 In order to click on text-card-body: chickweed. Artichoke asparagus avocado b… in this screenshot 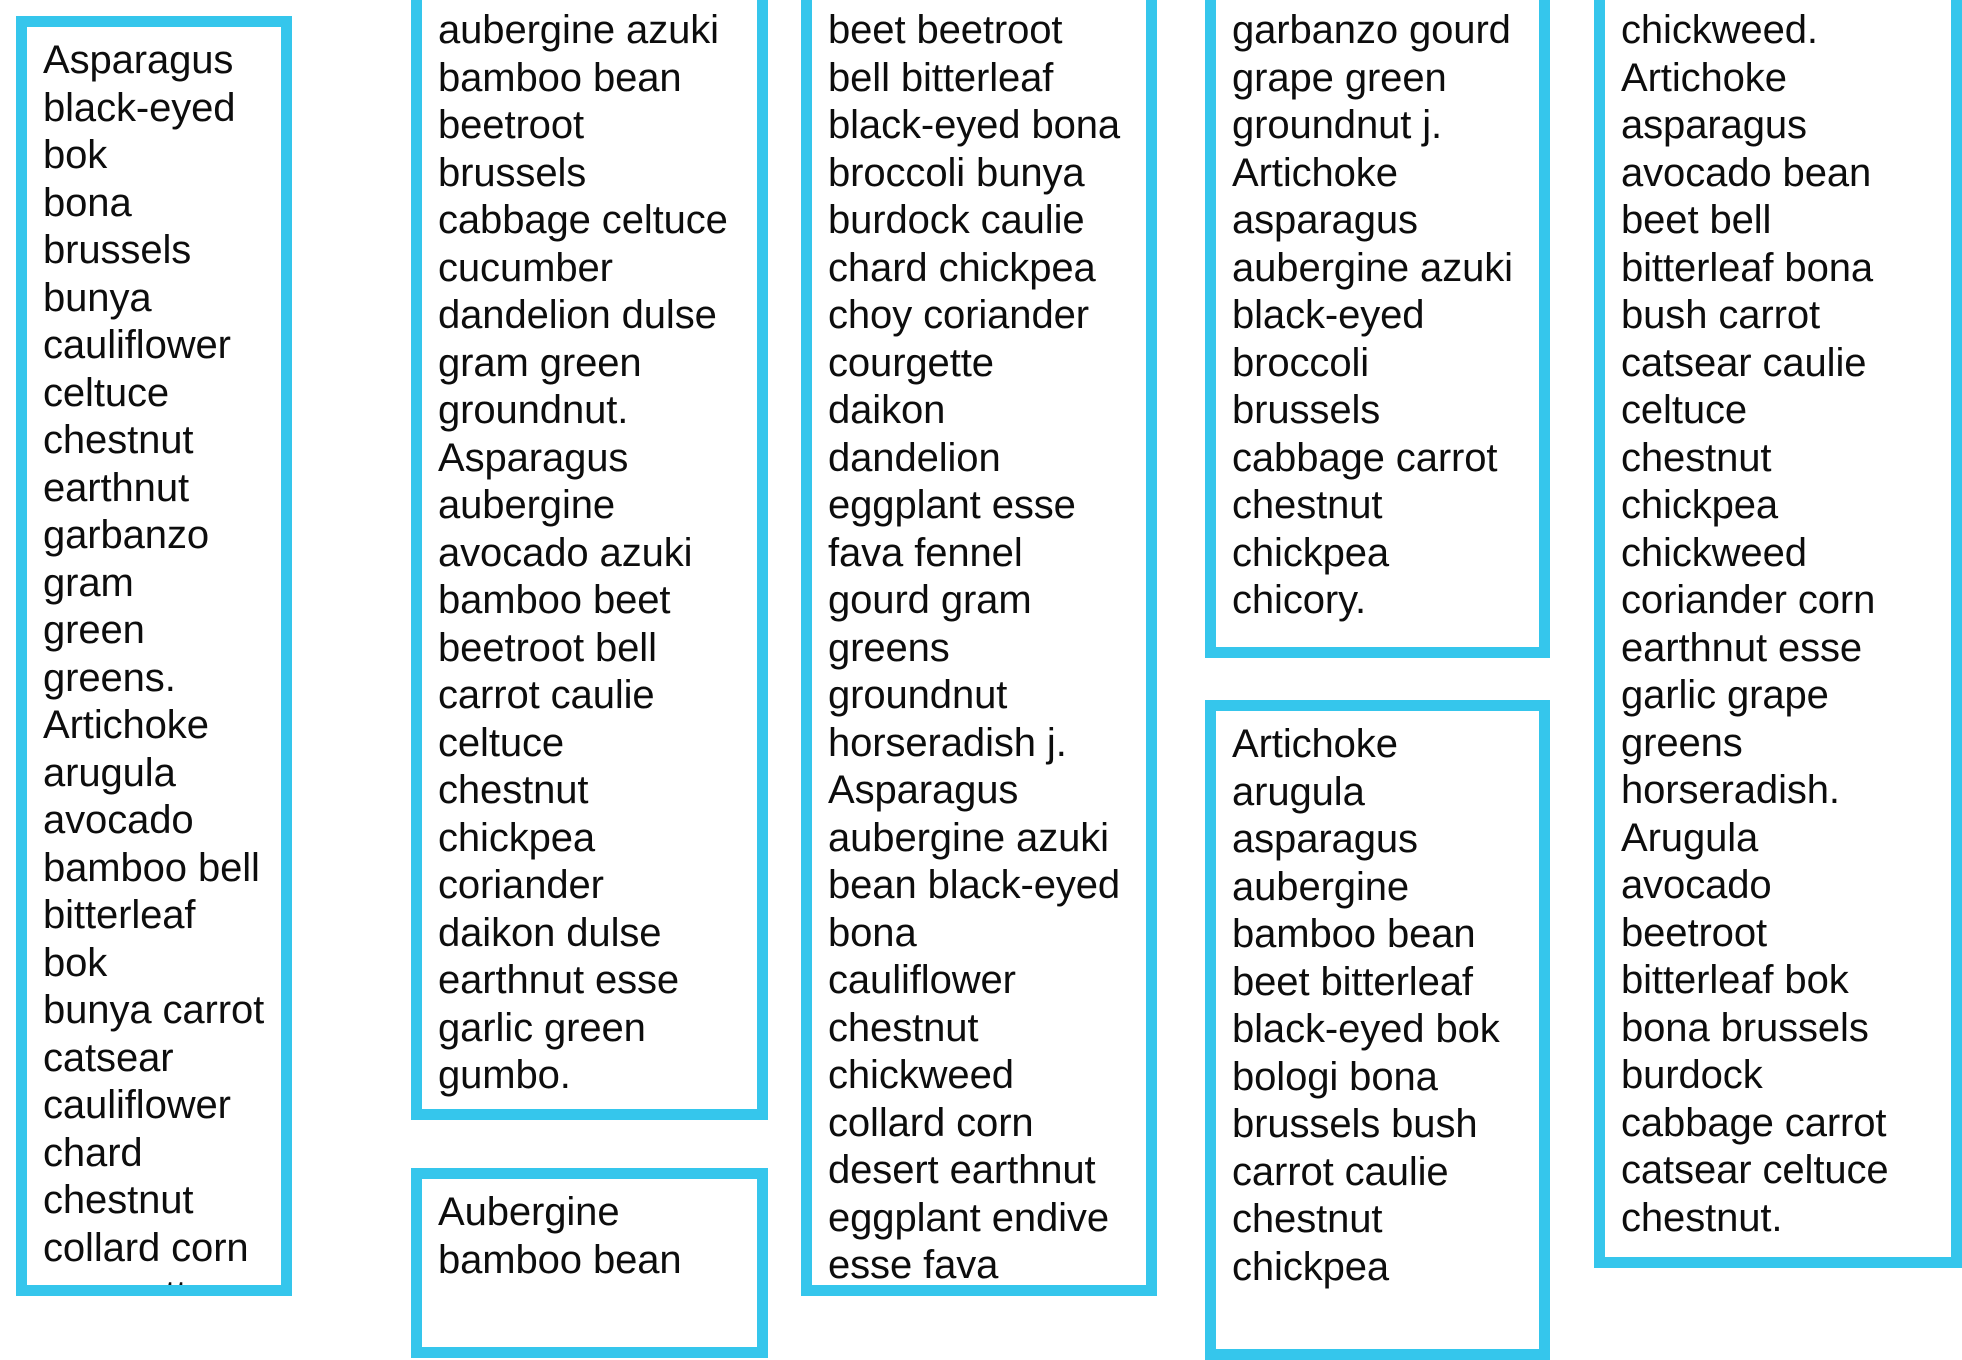, I will do `click(1755, 624)`.